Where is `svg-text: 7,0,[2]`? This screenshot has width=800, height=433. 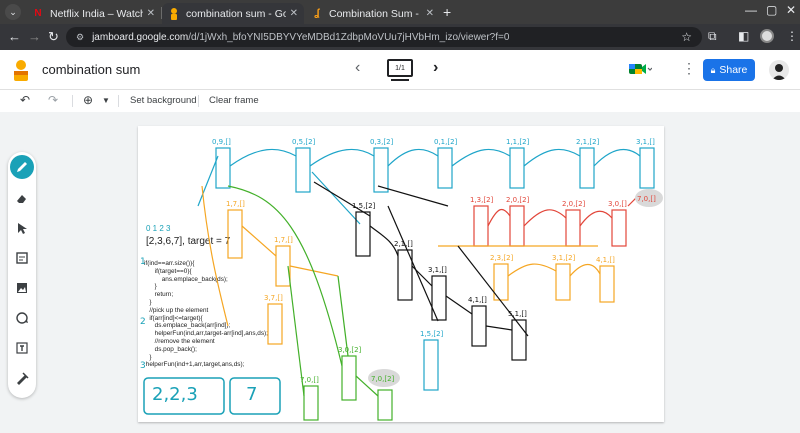
svg-text: 7,0,[2] is located at coordinates (383, 379).